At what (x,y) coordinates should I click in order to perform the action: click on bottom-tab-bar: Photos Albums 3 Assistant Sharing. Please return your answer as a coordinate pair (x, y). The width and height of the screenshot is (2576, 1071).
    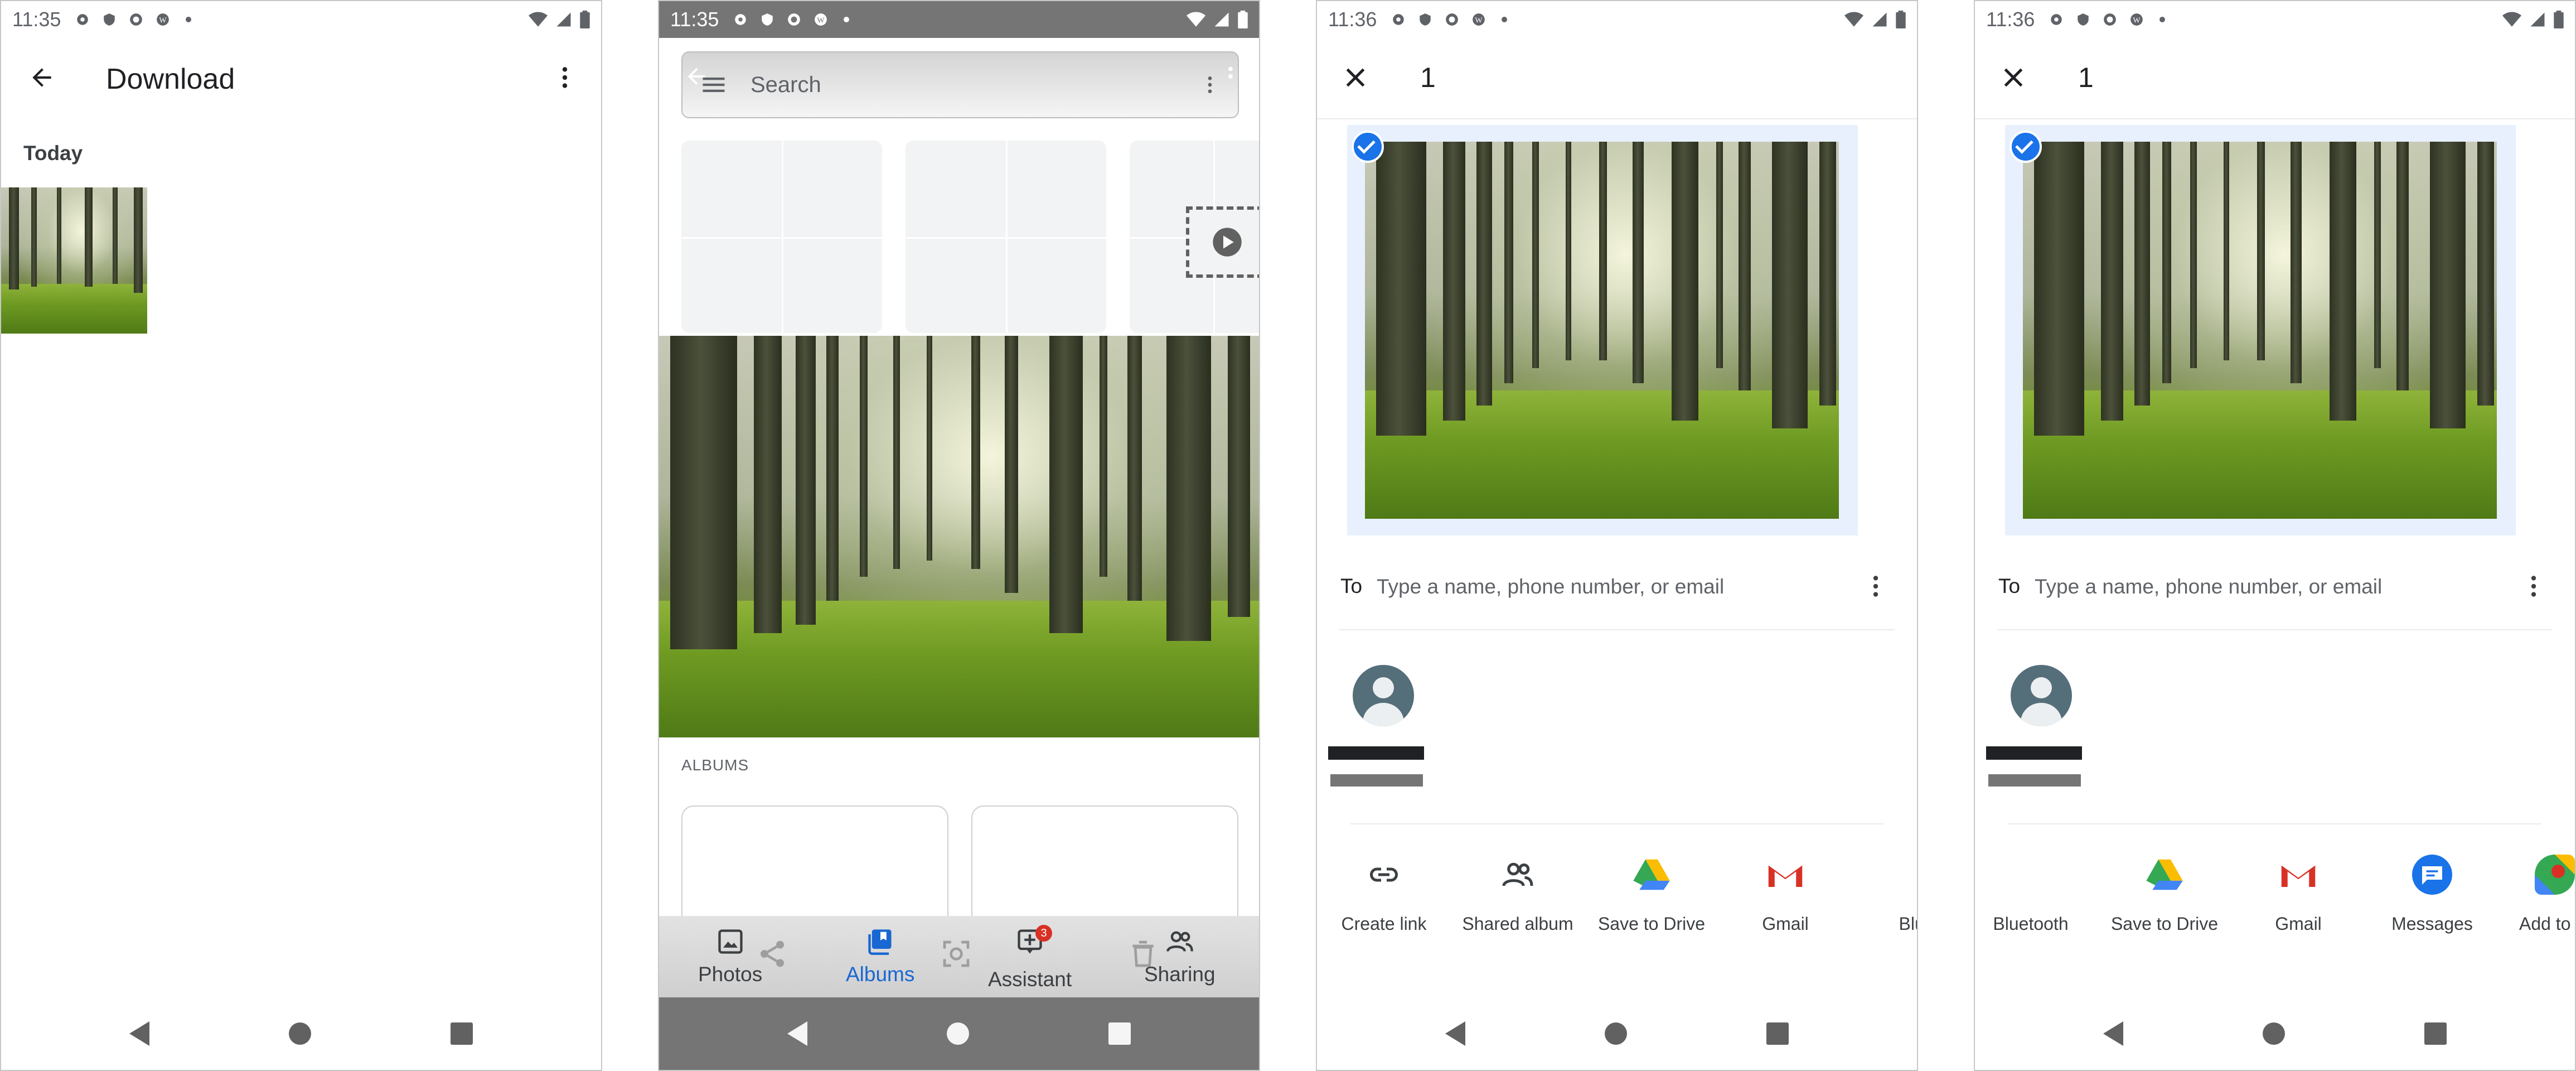
    Looking at the image, I should click on (959, 958).